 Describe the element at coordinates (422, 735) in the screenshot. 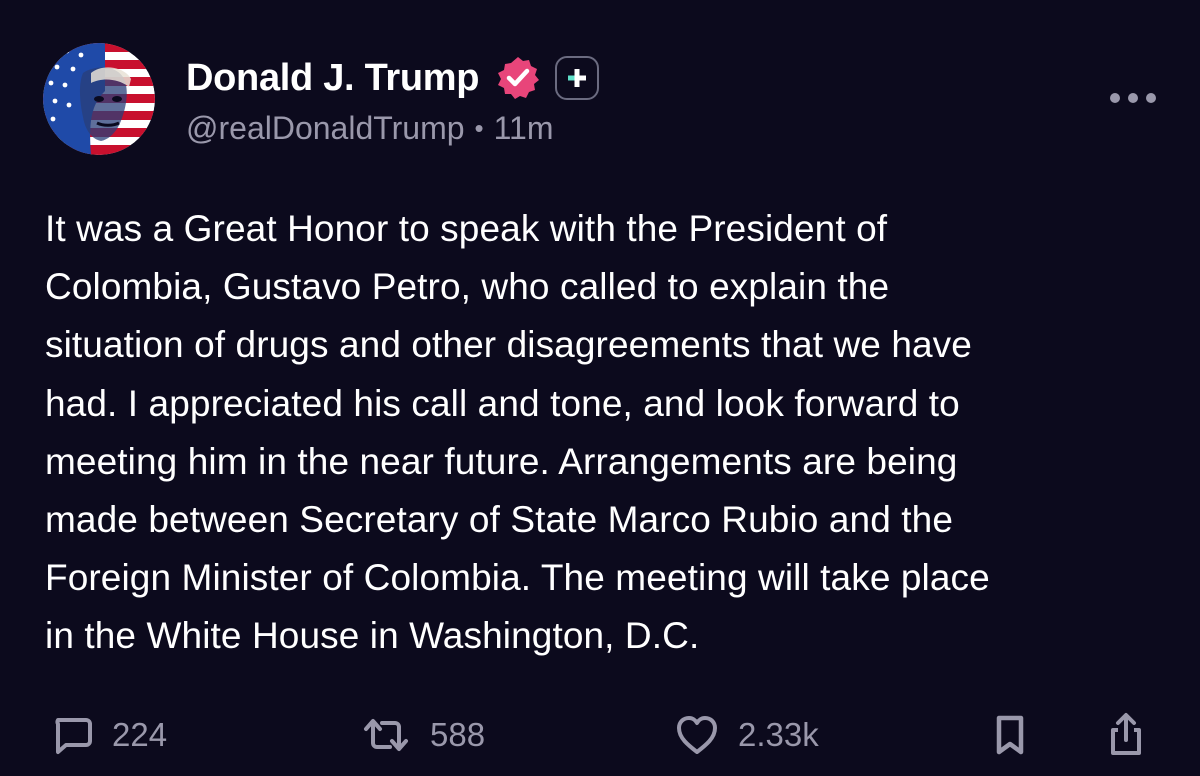

I see `repost-button: 588` at that location.